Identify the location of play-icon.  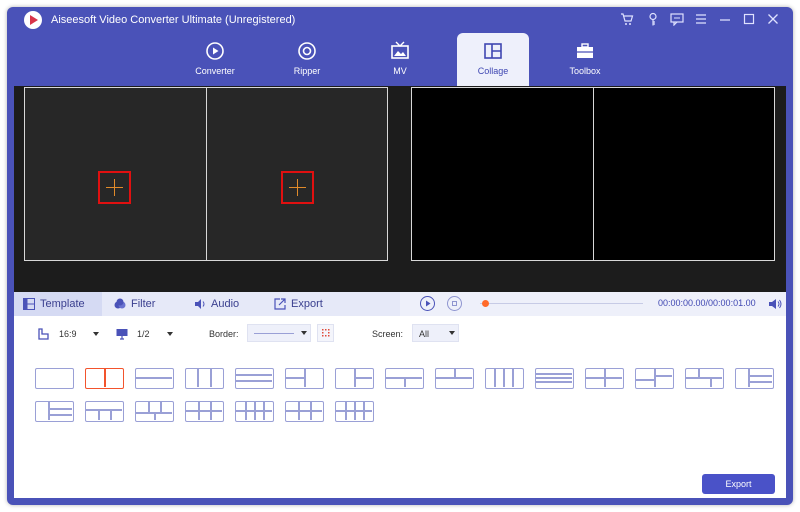
(428, 303).